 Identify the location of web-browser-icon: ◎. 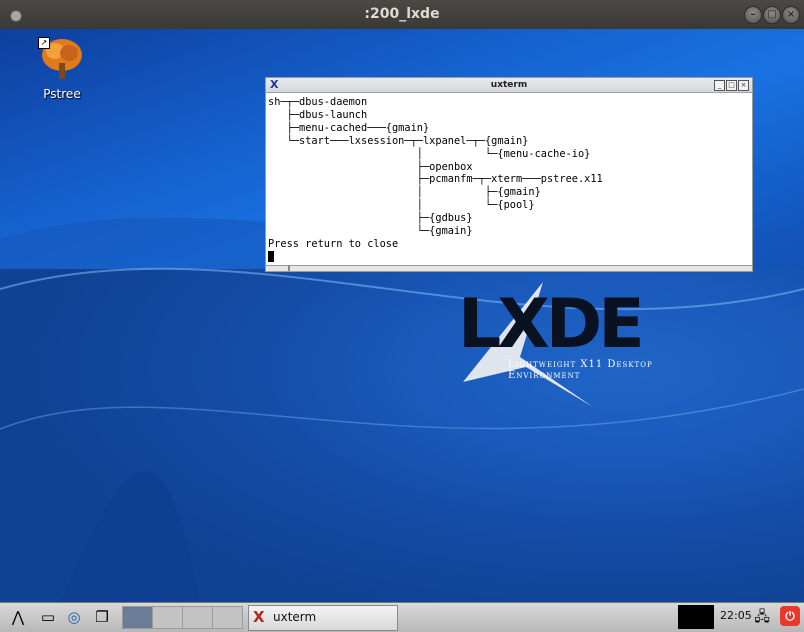
(74, 617).